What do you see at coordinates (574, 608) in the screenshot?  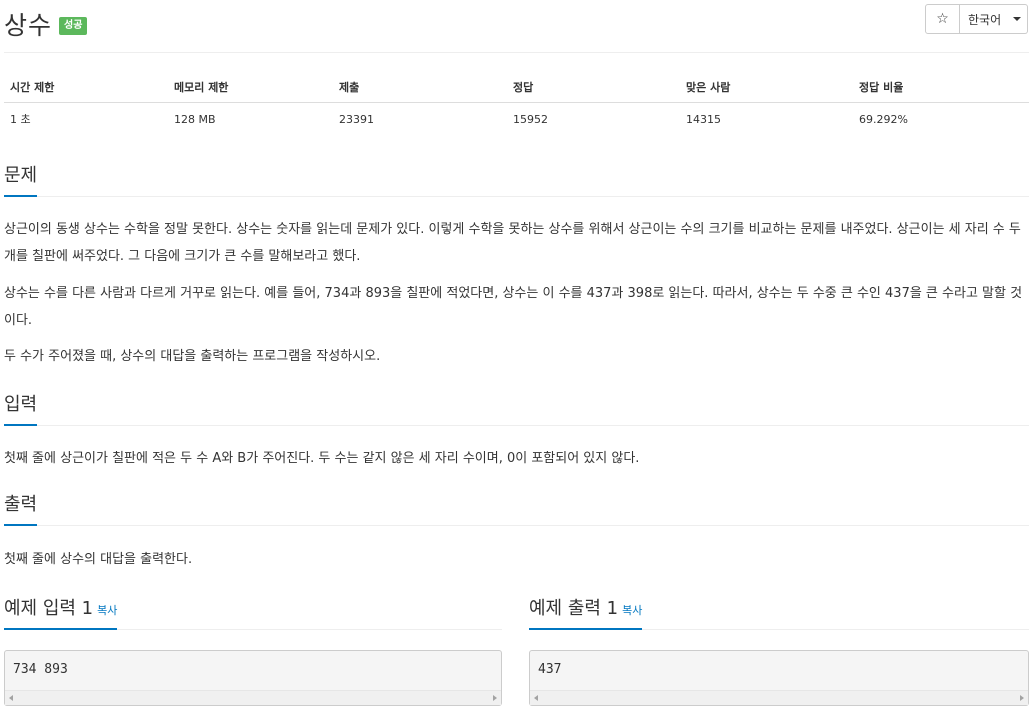 I see `sample-output-title: 예제 출력 1` at bounding box center [574, 608].